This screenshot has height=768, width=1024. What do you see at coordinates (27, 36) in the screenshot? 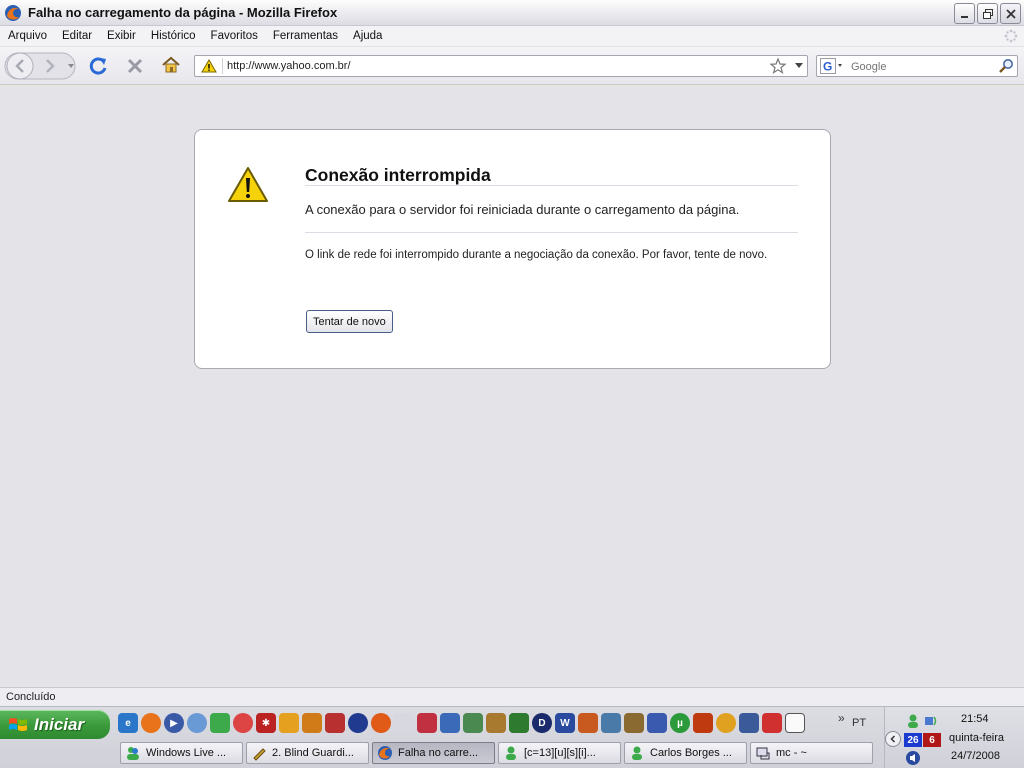
I see `menu-arquivo: Arquivo` at bounding box center [27, 36].